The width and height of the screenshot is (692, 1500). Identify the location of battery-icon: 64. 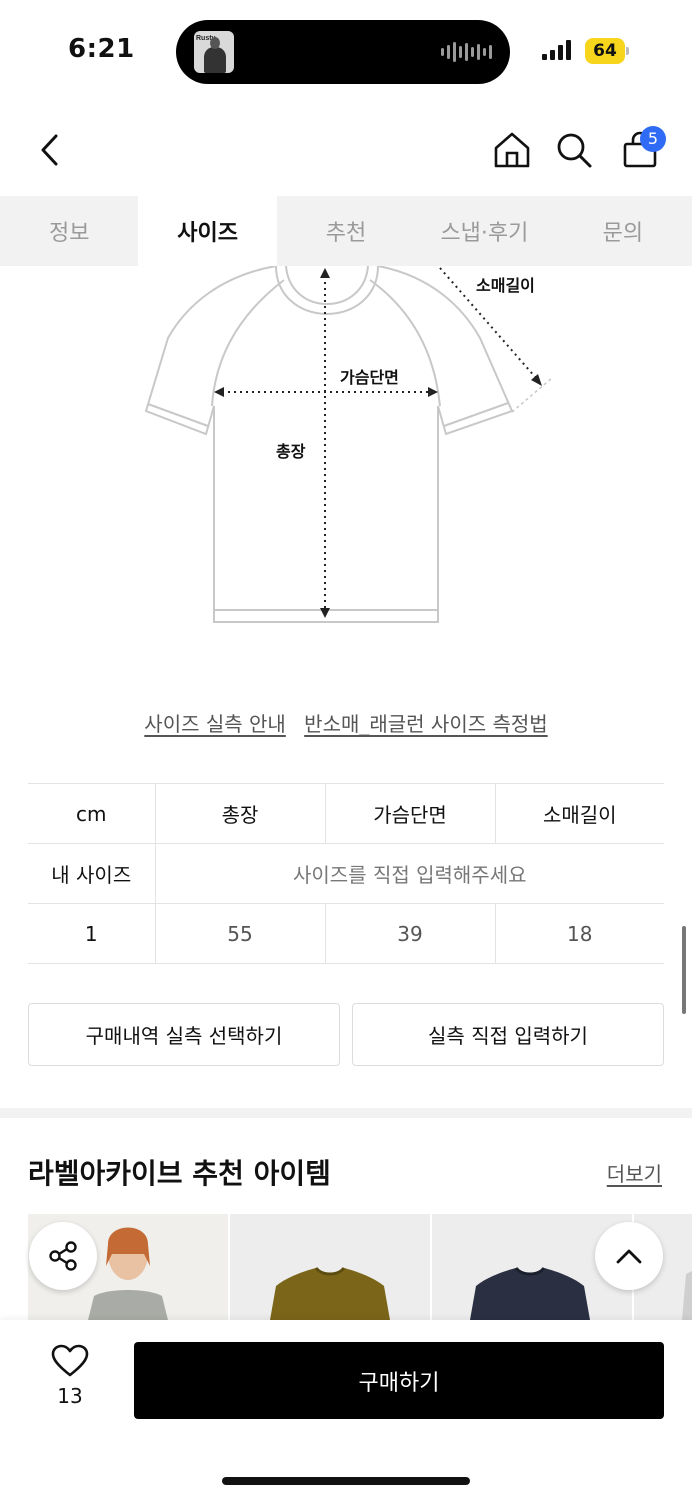
(607, 51).